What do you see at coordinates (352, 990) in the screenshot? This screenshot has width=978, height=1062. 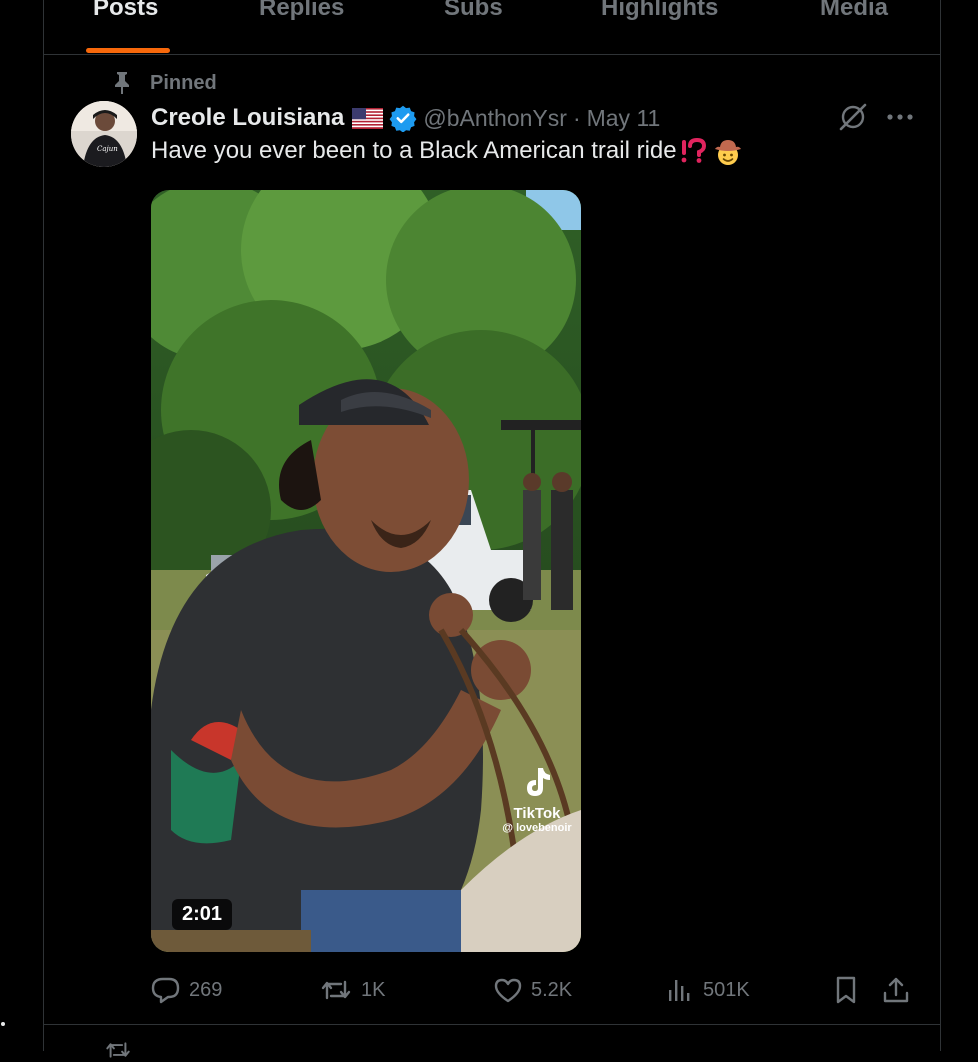 I see `repost-button: 1K` at bounding box center [352, 990].